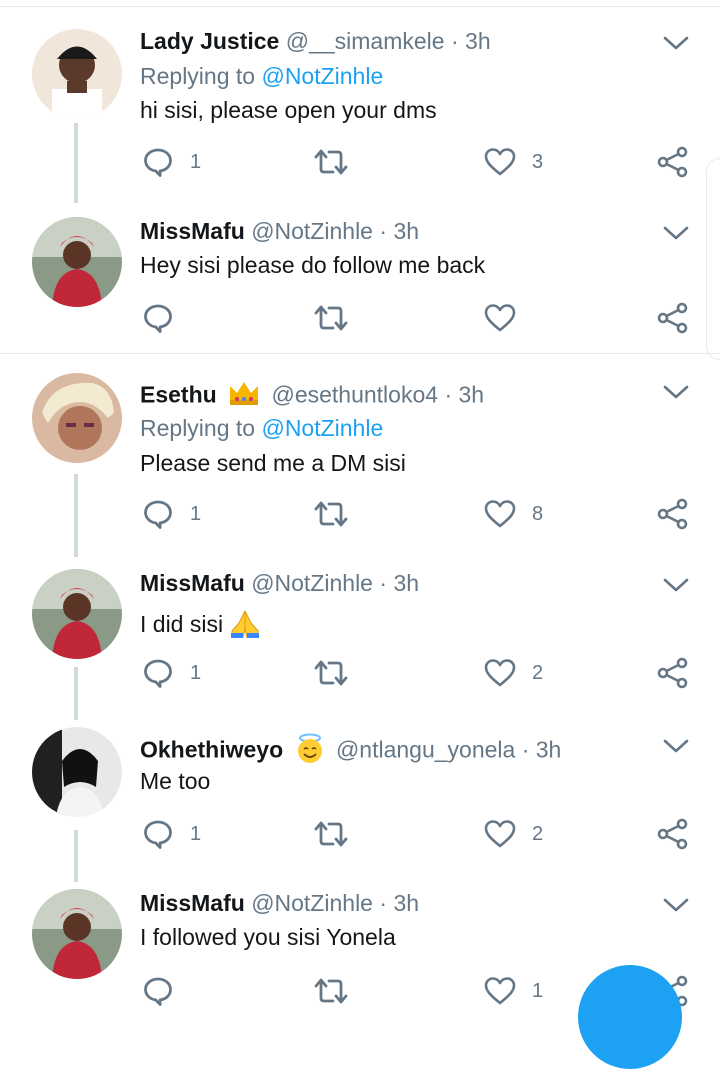  I want to click on like-button, so click(500, 318).